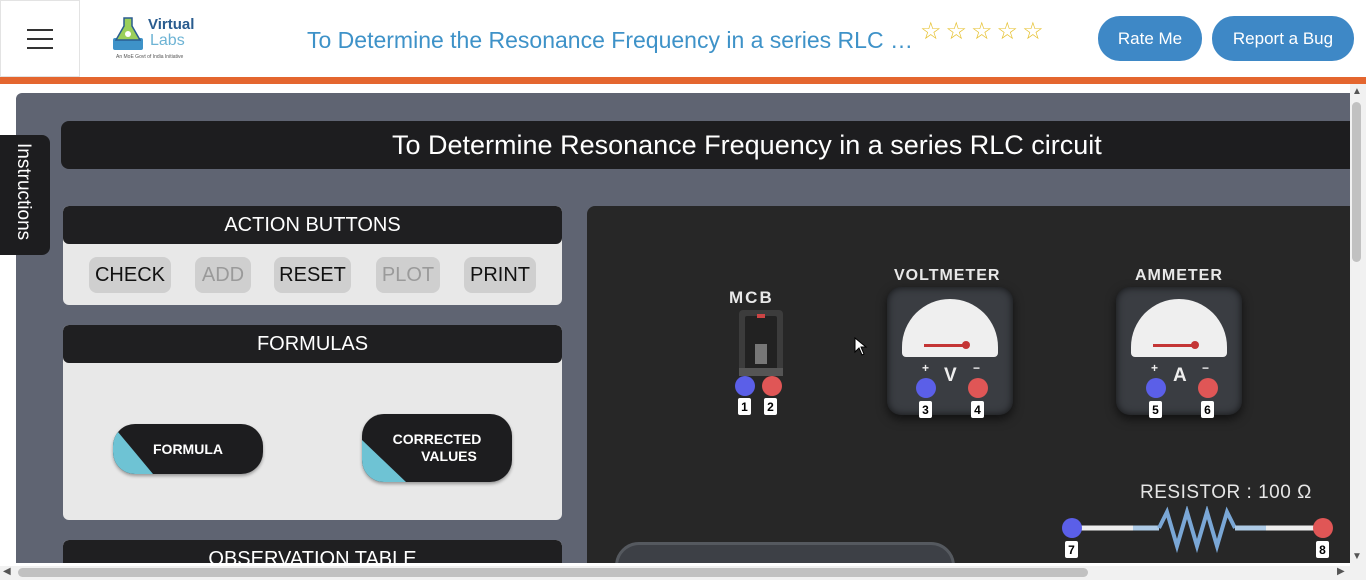 The height and width of the screenshot is (580, 1366). I want to click on corrected-label-line1: CORRECTED, so click(437, 439).